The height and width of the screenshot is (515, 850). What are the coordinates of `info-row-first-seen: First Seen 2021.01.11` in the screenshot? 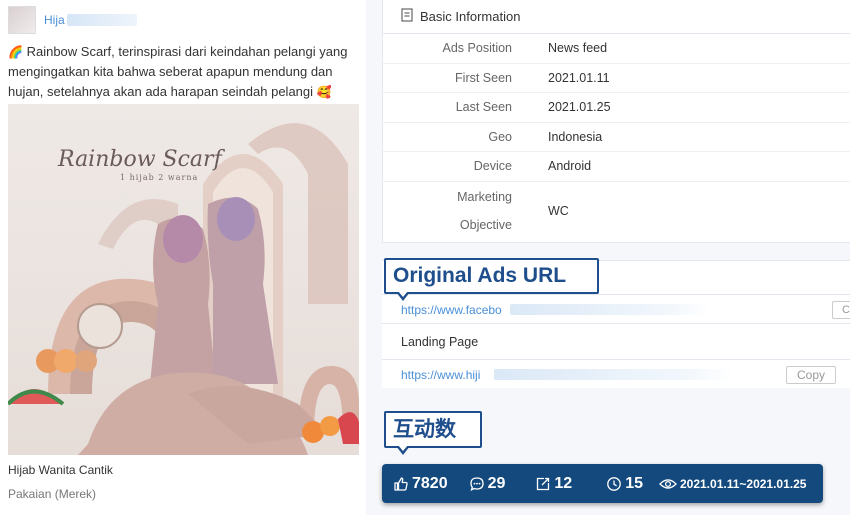 It's located at (616, 78).